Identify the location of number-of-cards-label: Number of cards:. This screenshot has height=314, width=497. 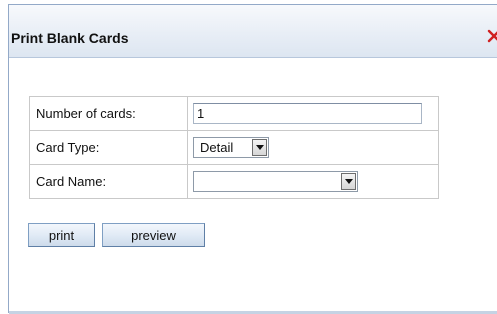
(108, 113).